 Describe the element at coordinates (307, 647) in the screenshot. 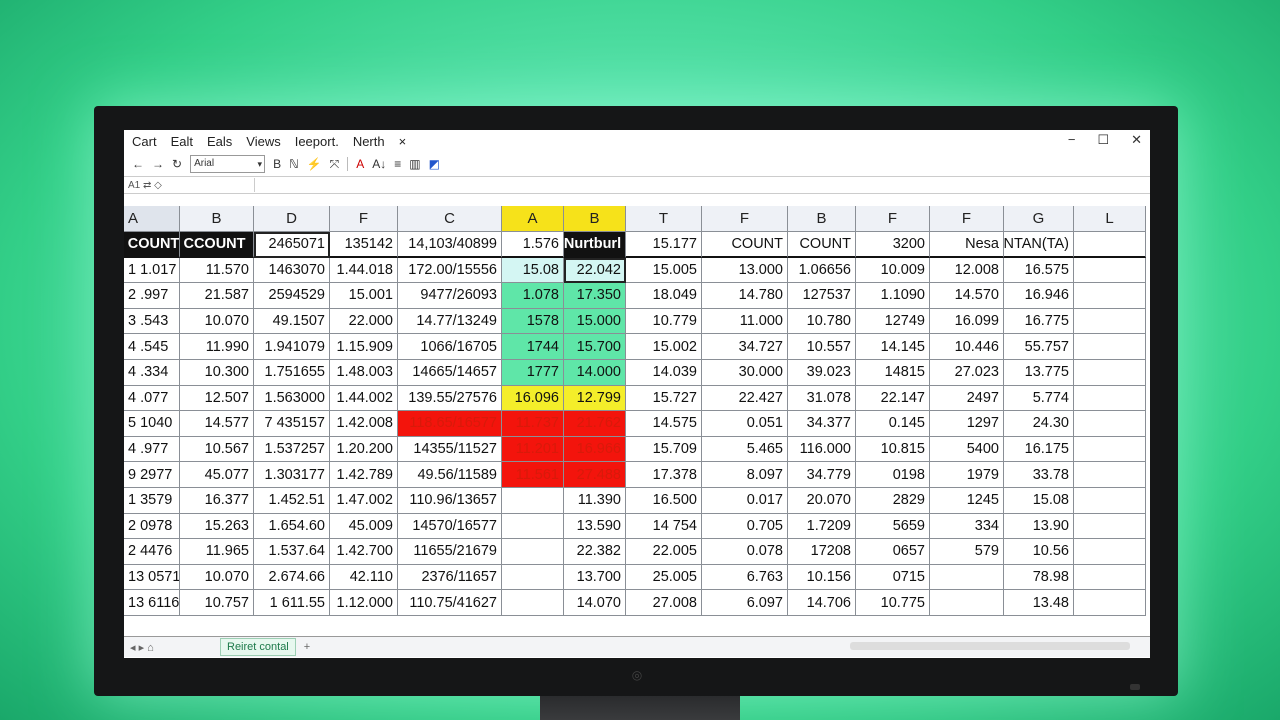

I see `add-sheet-icon: +` at that location.